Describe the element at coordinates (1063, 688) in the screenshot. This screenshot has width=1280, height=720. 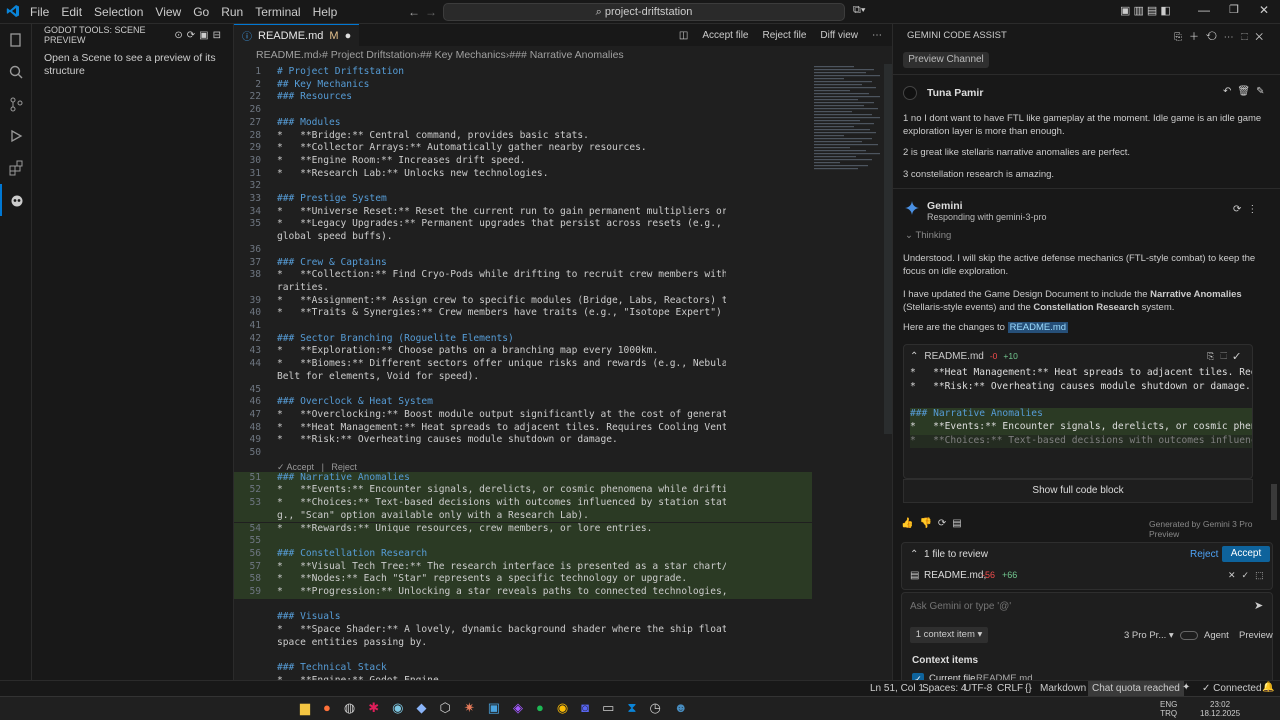
I see `status-language: Markdown` at that location.